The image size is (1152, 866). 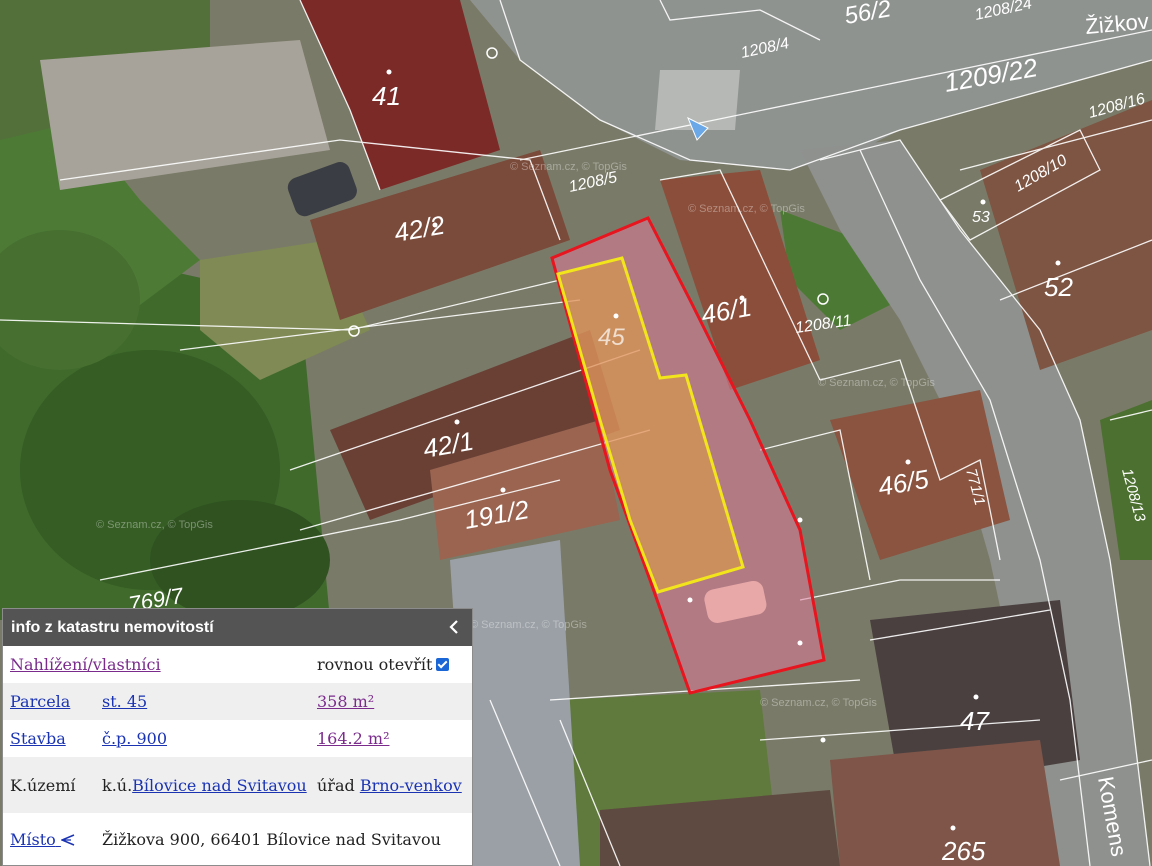 I want to click on building-number-link: č.p. 900, so click(x=134, y=738).